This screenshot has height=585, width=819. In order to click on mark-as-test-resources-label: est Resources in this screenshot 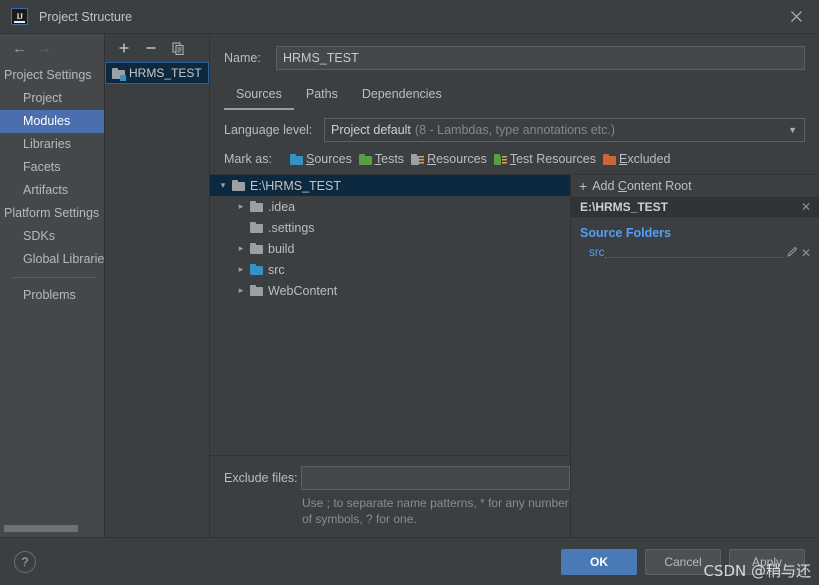, I will do `click(556, 159)`.